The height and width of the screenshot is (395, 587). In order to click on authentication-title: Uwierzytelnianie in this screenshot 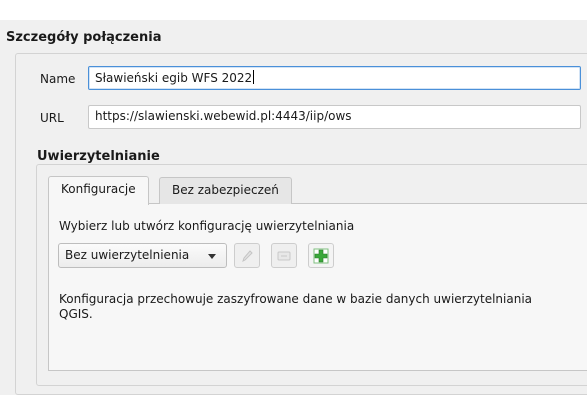, I will do `click(98, 156)`.